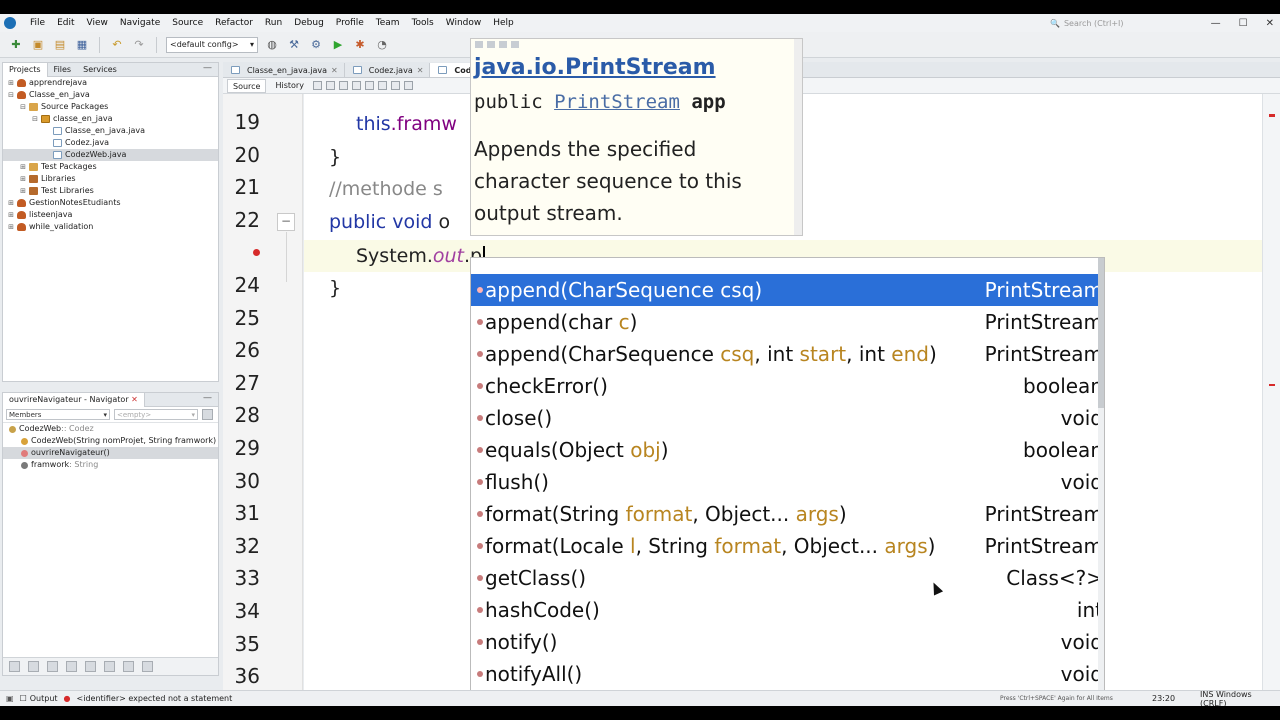  I want to click on clean-build-icon: ⚙, so click(316, 45).